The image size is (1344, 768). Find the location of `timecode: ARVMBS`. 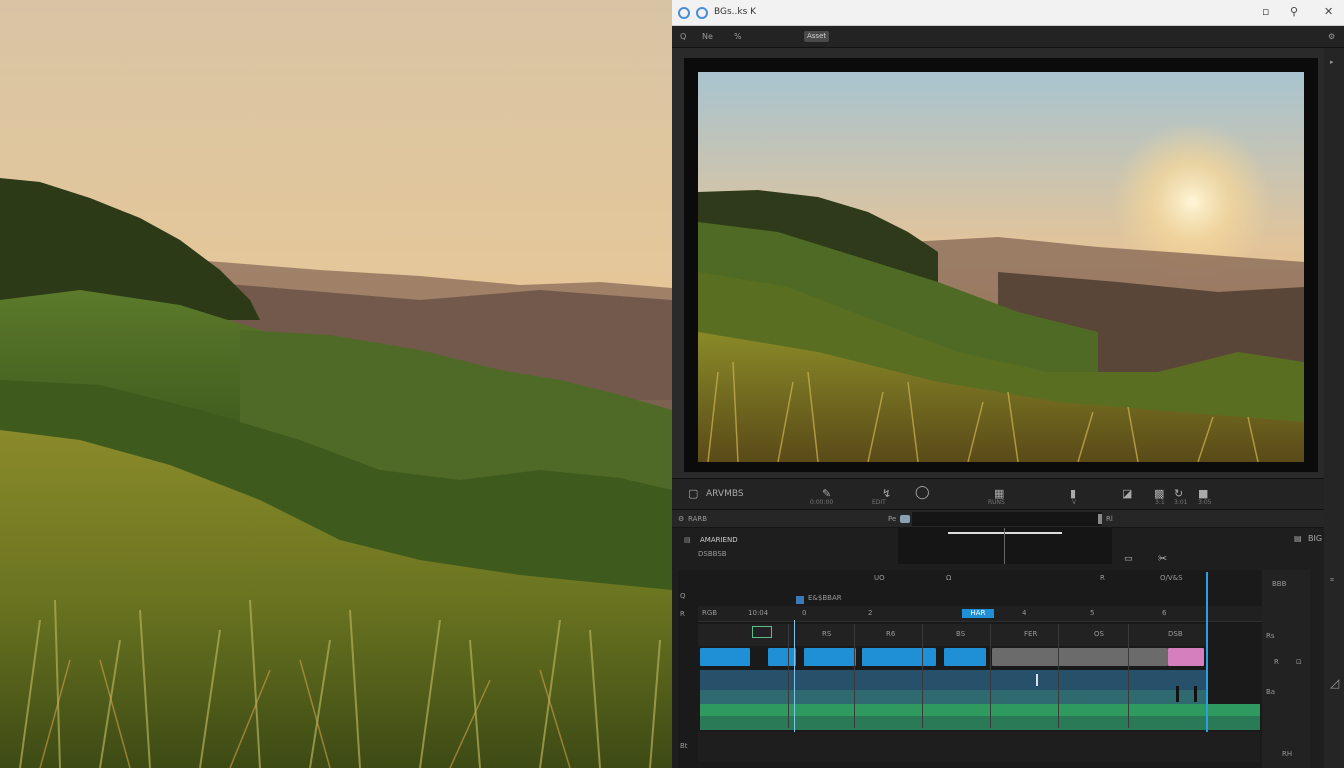

timecode: ARVMBS is located at coordinates (725, 494).